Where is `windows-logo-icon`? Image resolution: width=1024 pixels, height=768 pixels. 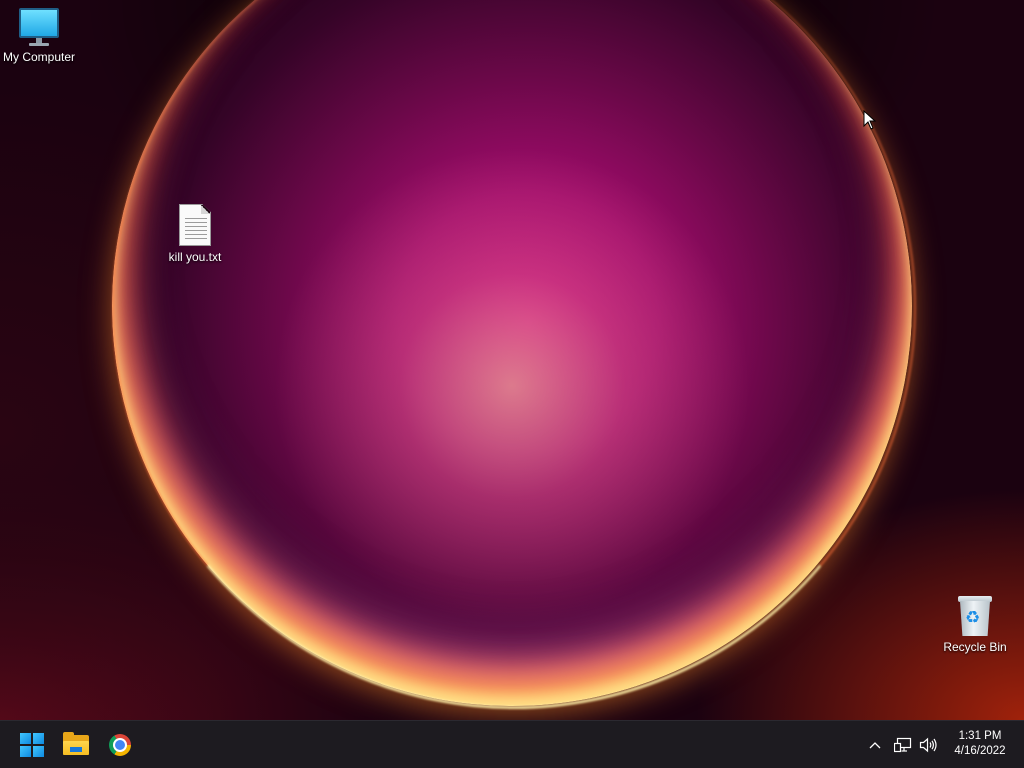 windows-logo-icon is located at coordinates (32, 745).